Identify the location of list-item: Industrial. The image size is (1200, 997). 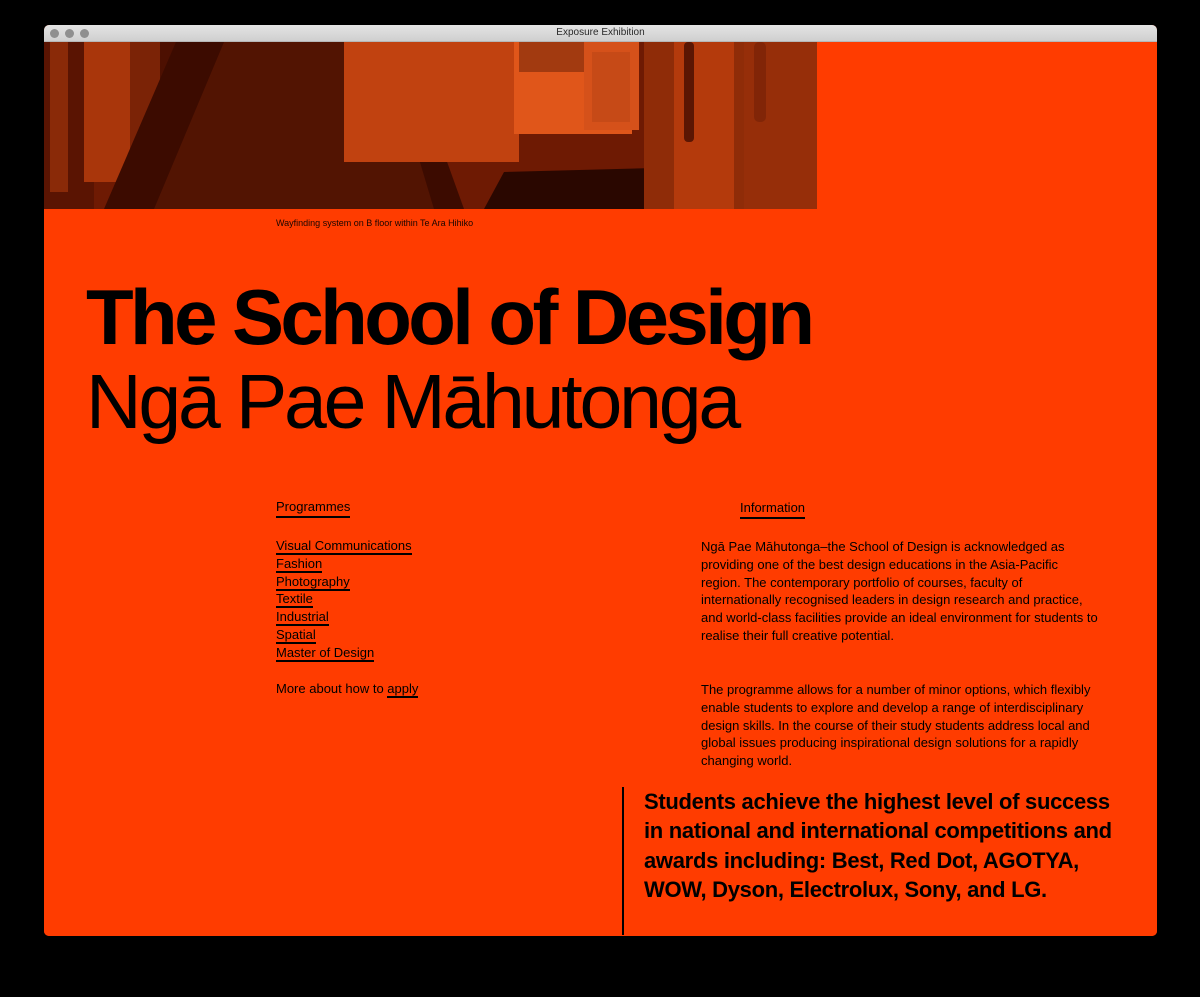
(344, 618).